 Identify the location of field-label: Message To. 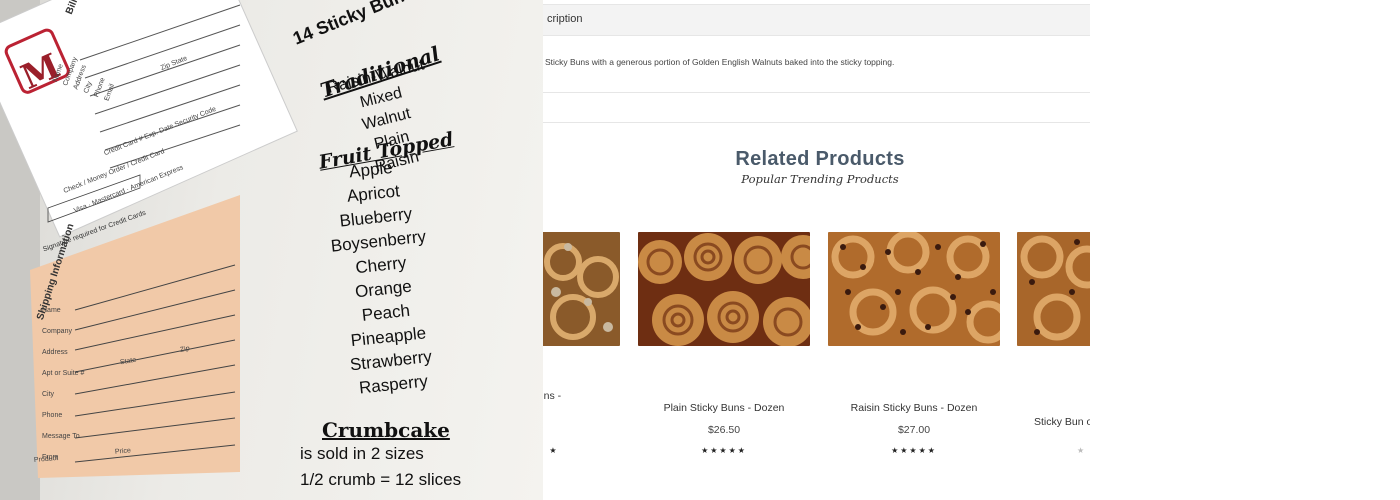
(61, 436).